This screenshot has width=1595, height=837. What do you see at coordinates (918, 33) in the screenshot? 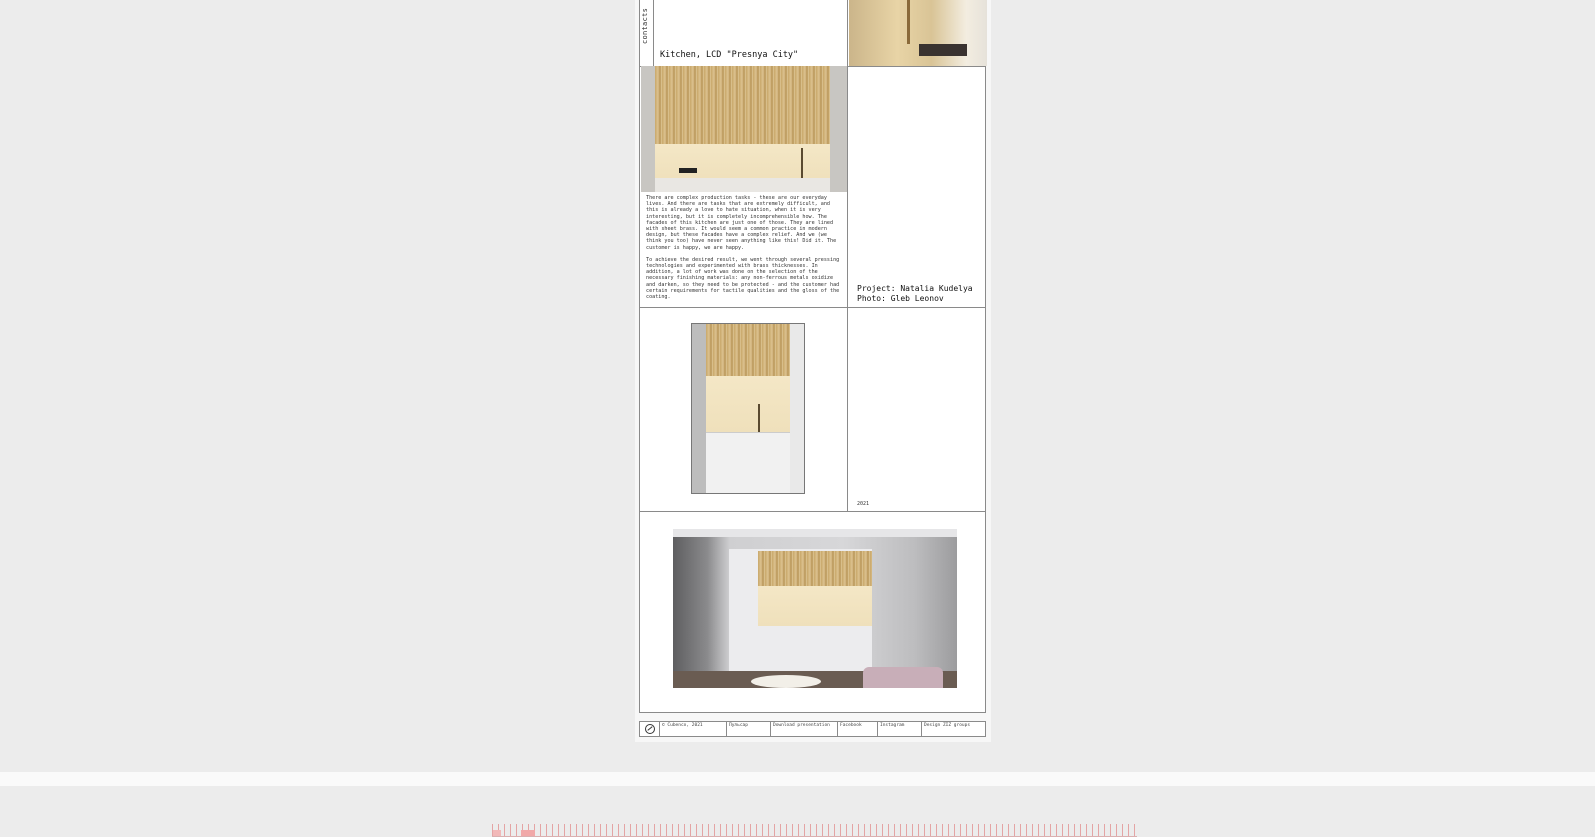
I see `kitchen-photo-sink` at bounding box center [918, 33].